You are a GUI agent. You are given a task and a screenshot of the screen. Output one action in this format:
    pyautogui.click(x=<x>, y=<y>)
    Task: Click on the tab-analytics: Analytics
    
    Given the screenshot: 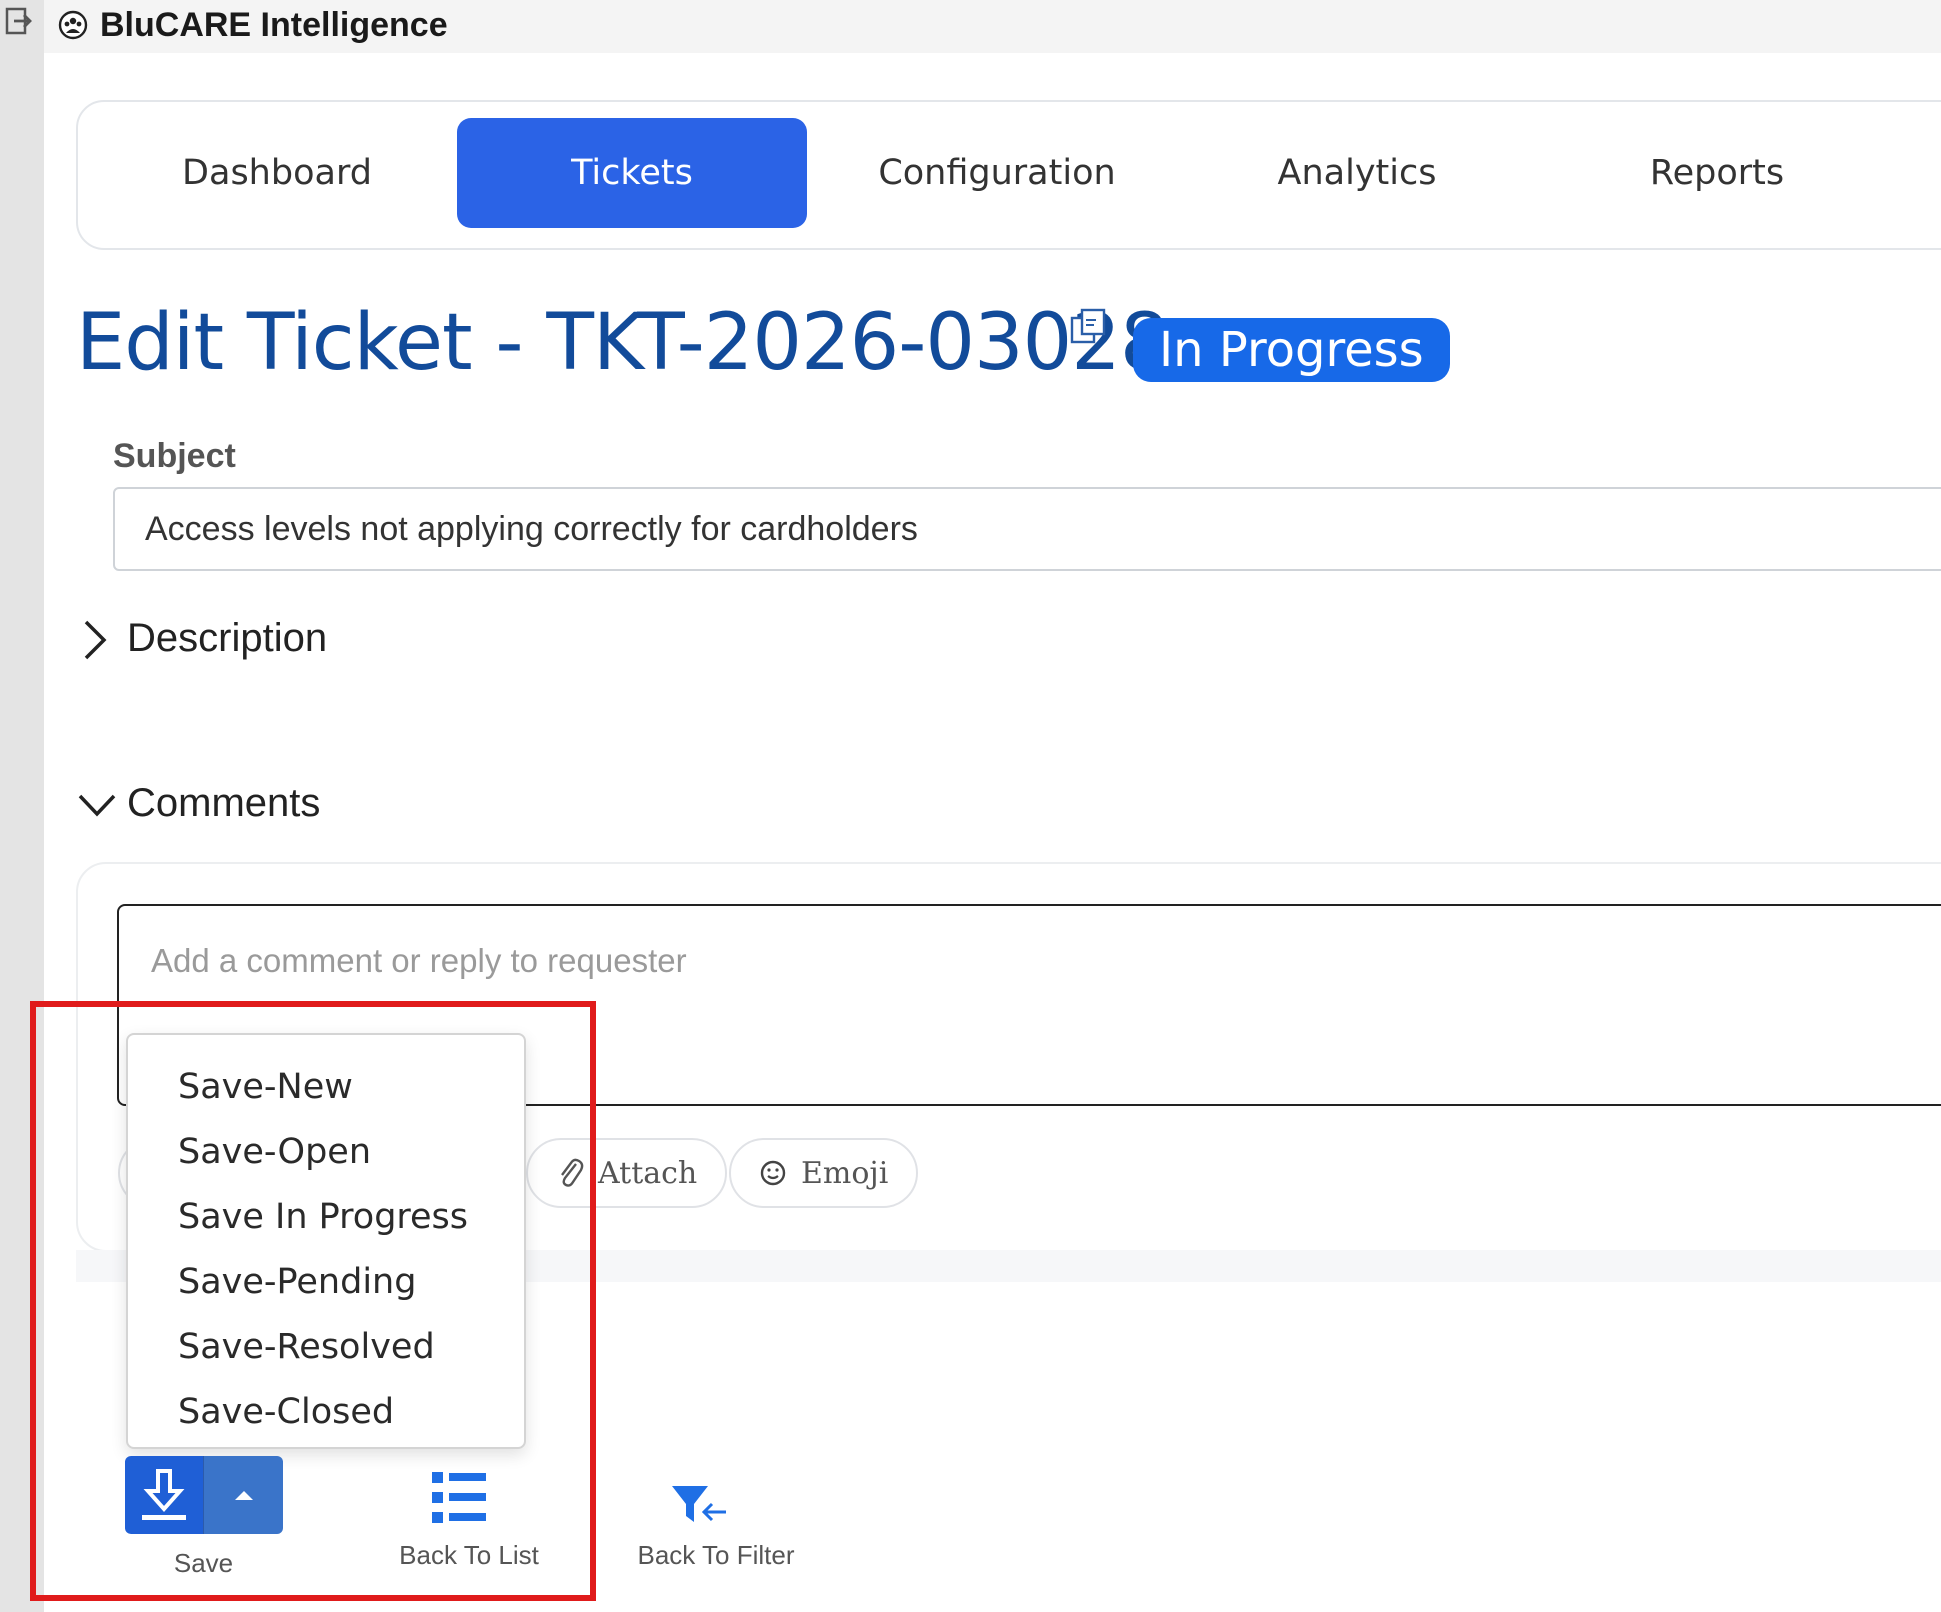 What is the action you would take?
    pyautogui.click(x=1357, y=173)
    